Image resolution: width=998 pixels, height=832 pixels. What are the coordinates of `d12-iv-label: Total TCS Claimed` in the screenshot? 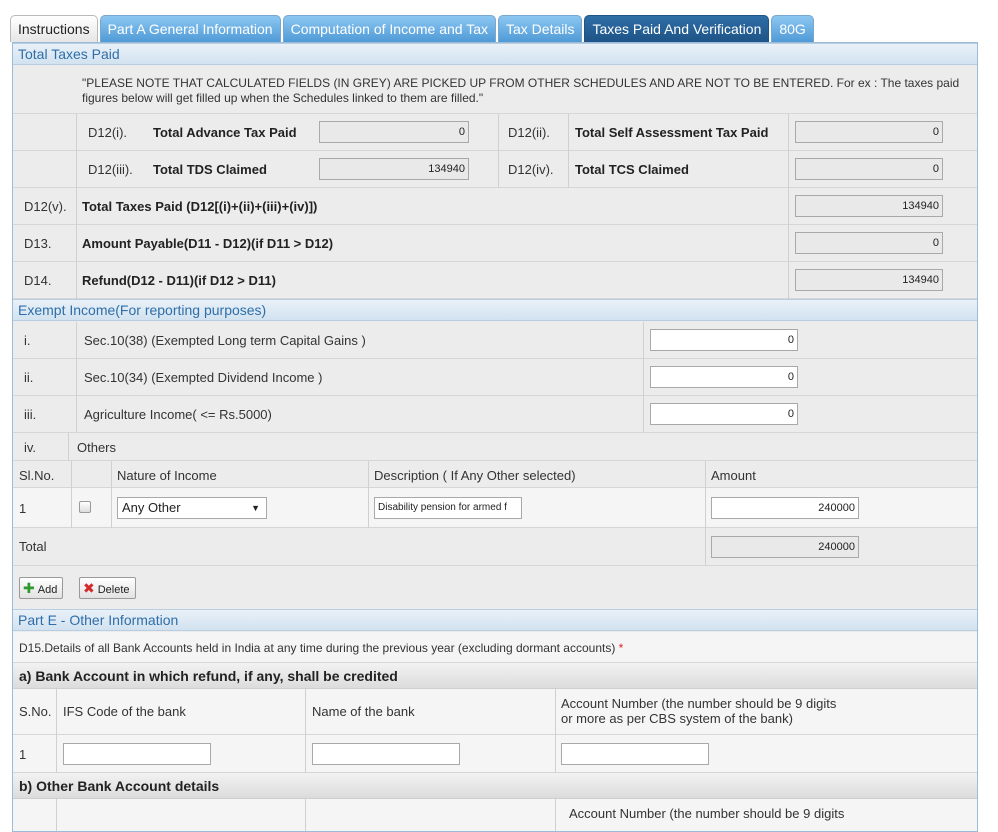 It's located at (632, 169).